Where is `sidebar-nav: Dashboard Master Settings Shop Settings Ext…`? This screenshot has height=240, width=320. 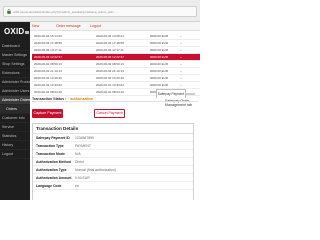
sidebar-nav: Dashboard Master Settings Shop Settings Ext… is located at coordinates (15, 100).